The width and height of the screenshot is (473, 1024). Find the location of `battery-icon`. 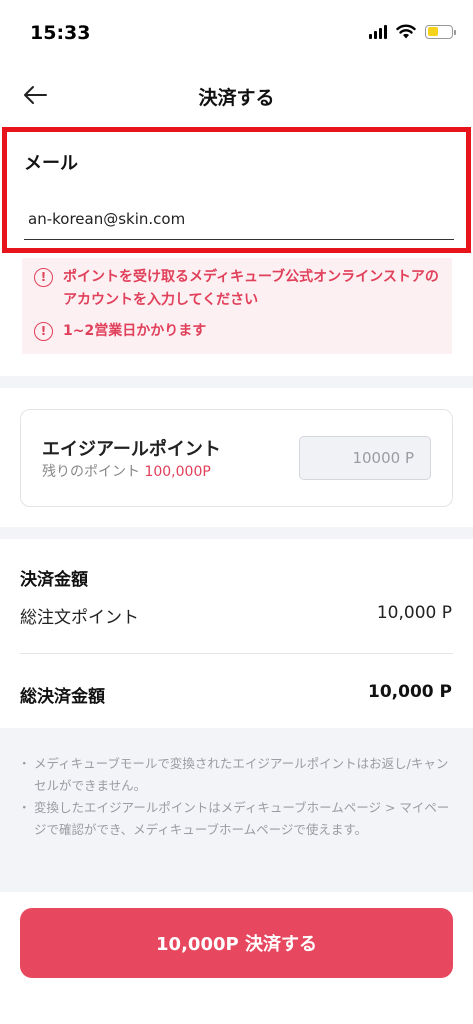

battery-icon is located at coordinates (440, 31).